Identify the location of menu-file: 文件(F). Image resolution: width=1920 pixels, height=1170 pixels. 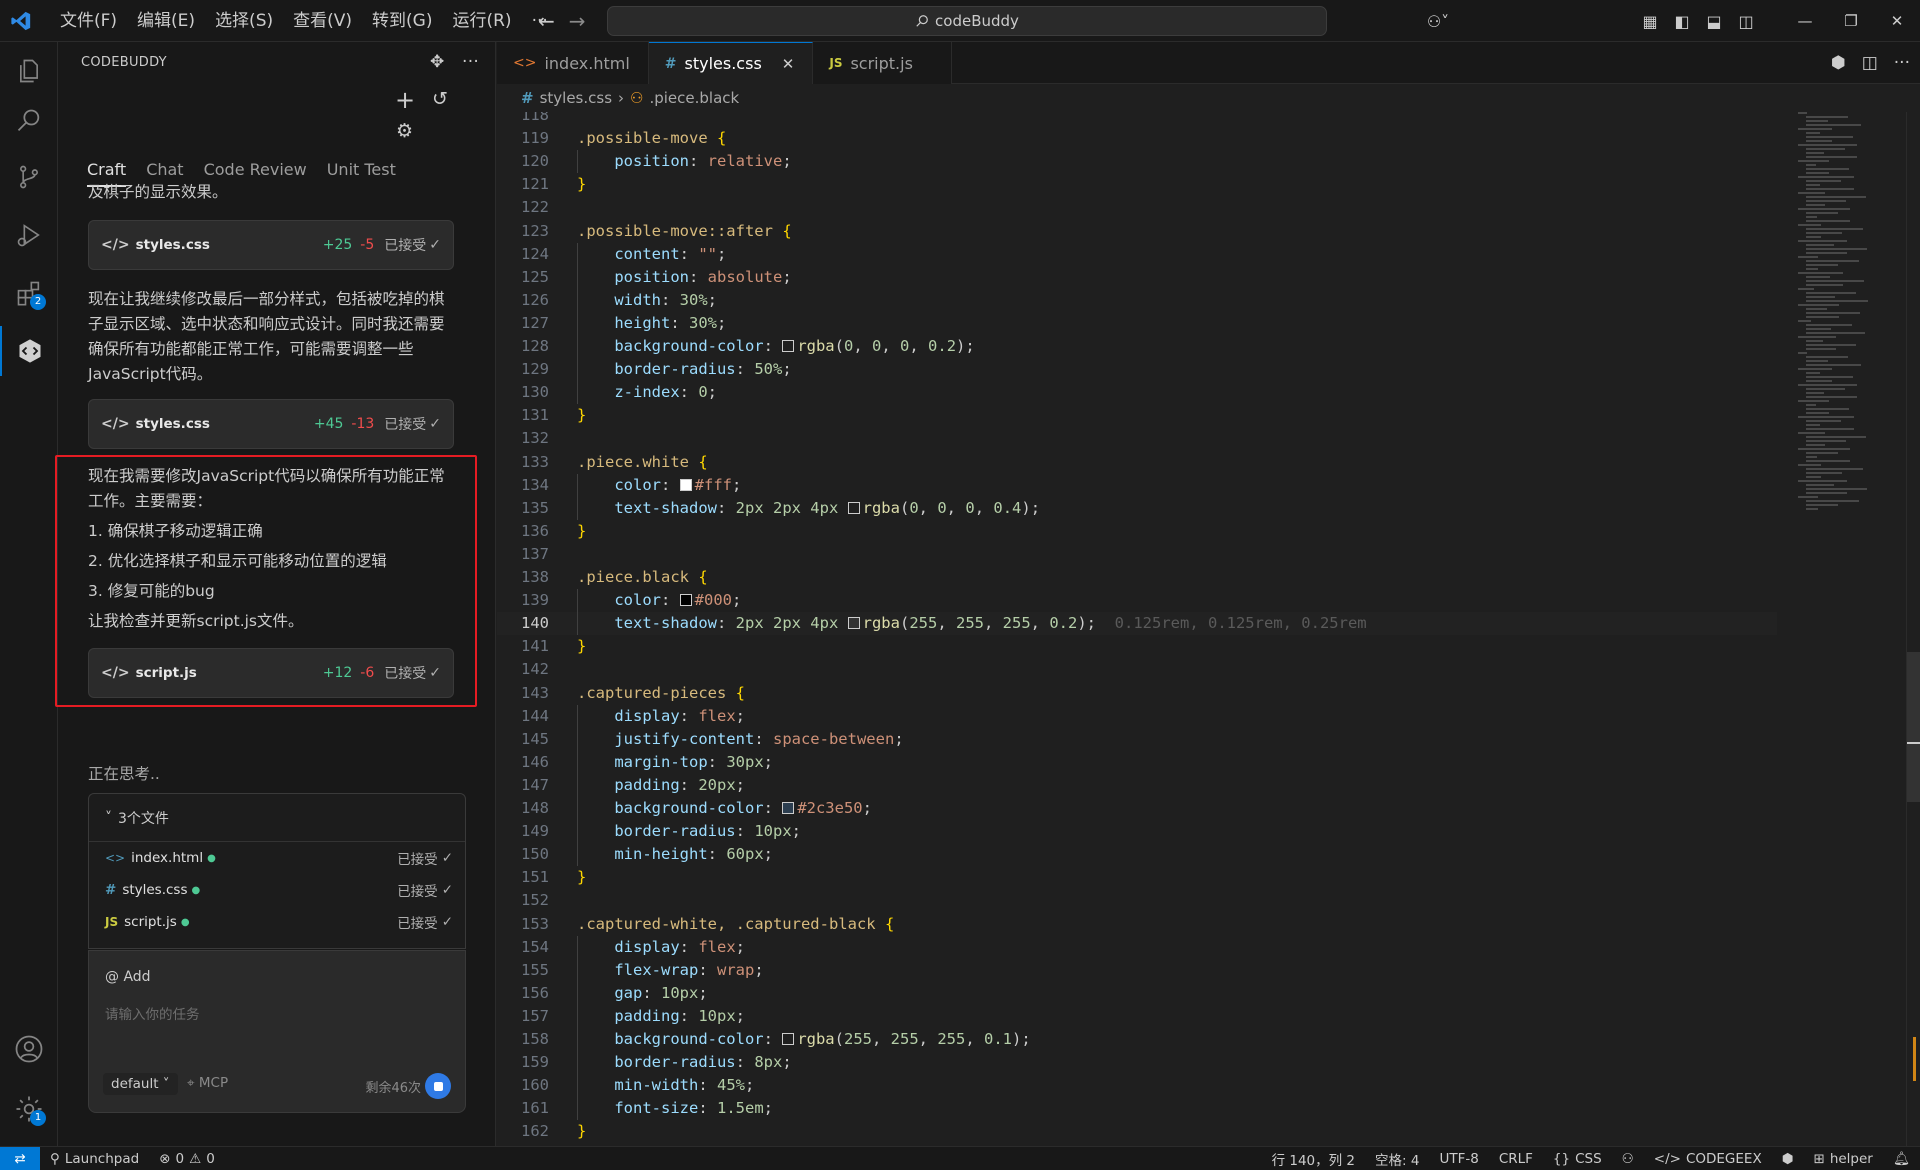
(88, 21).